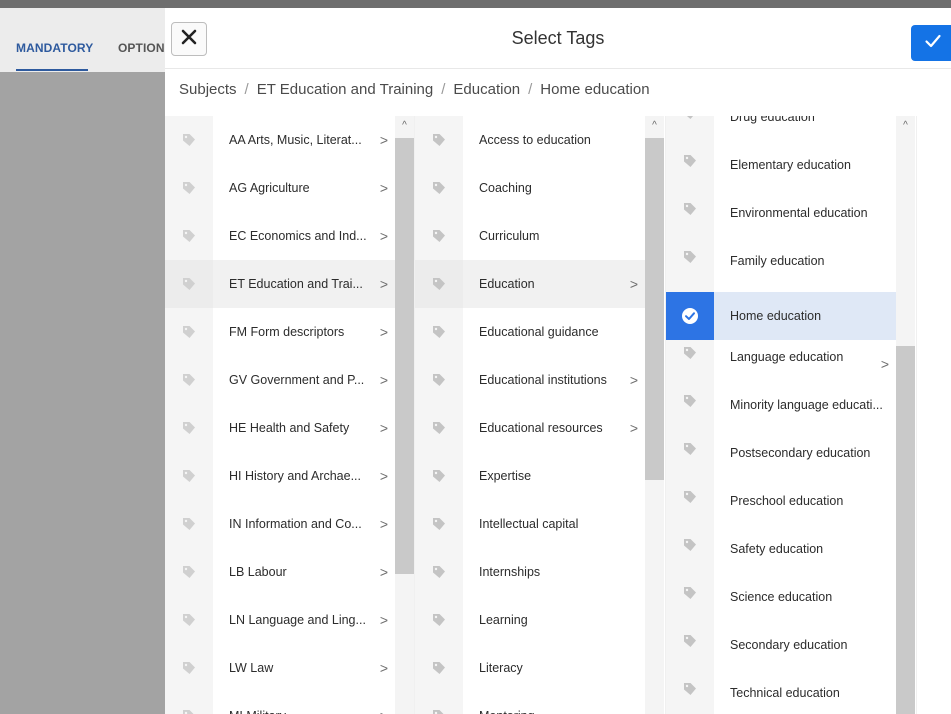  I want to click on tag-item: Safety education, so click(781, 556).